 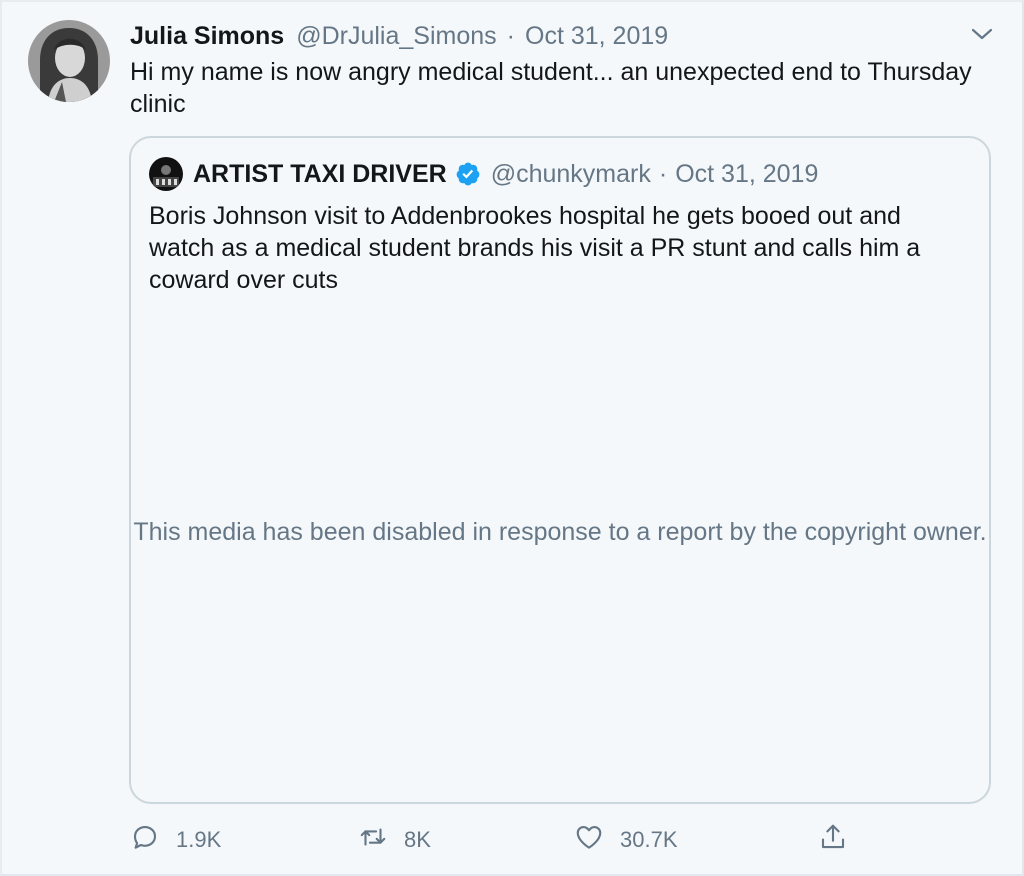 I want to click on share-button, so click(x=833, y=840).